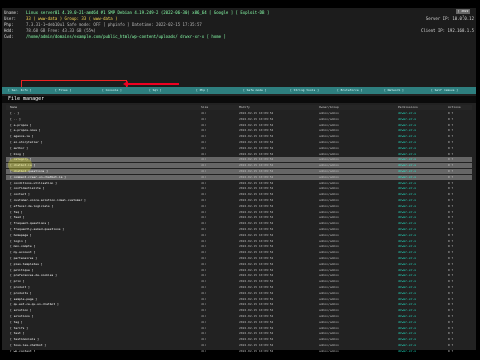 Image resolution: width=480 pixels, height=360 pixels. What do you see at coordinates (155, 90) in the screenshot?
I see `menu-item: [ Sql ]` at bounding box center [155, 90].